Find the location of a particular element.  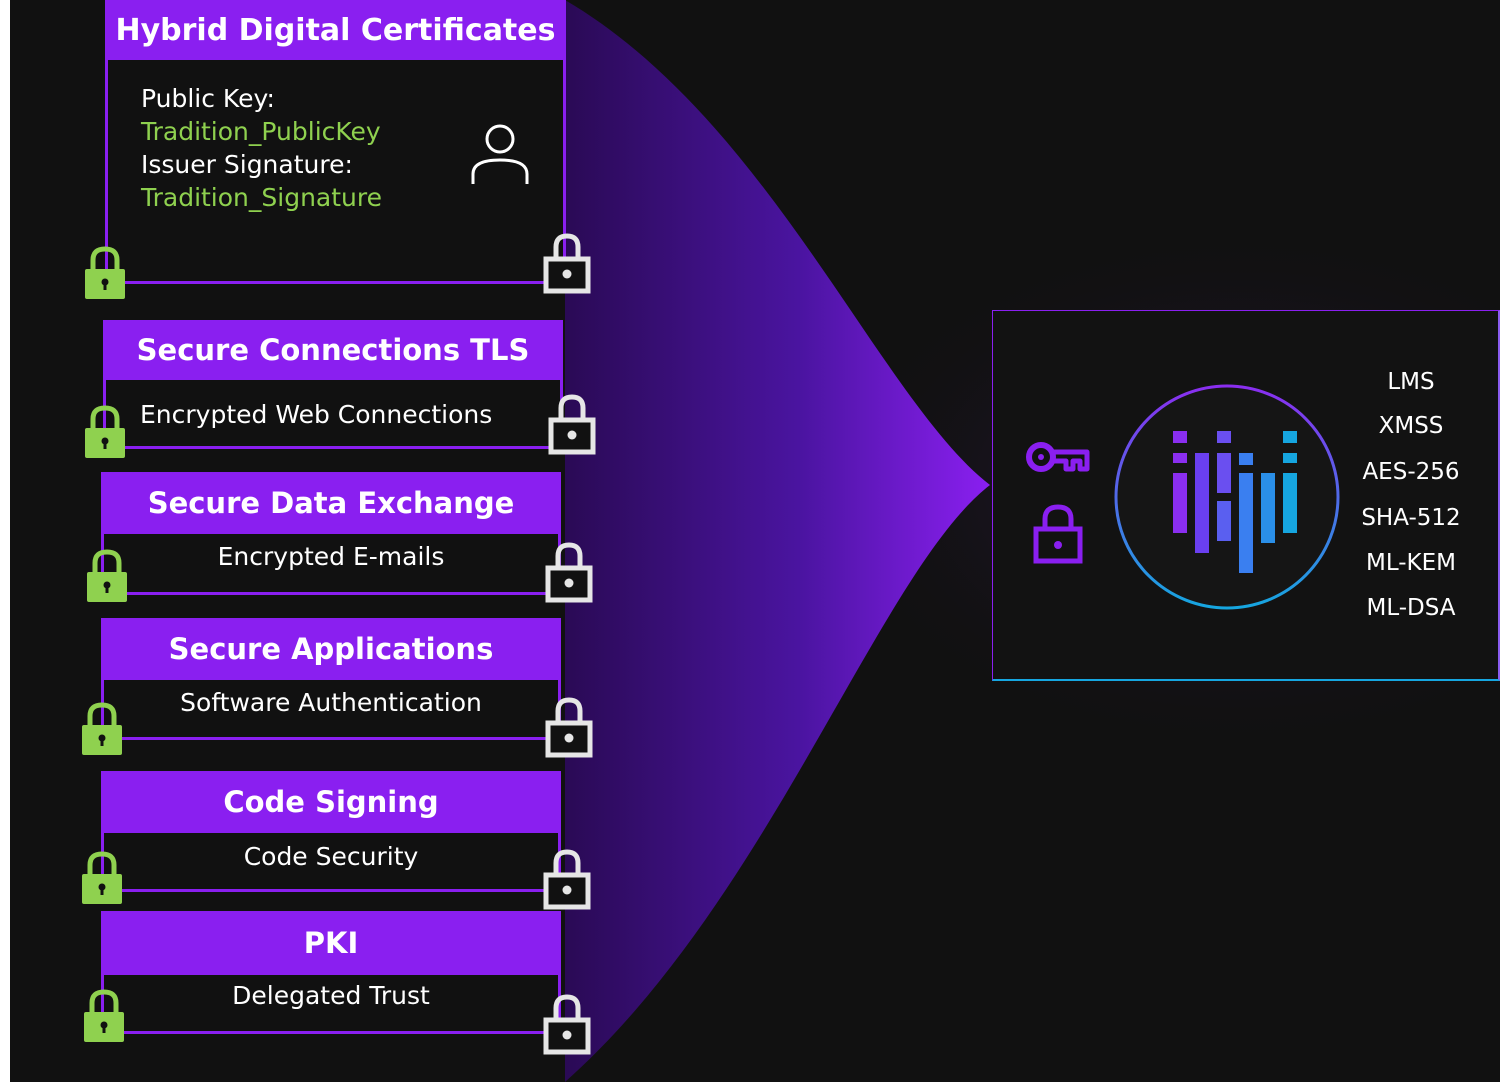

issuer-signature-value: Tradition_Signature is located at coordinates (262, 197).